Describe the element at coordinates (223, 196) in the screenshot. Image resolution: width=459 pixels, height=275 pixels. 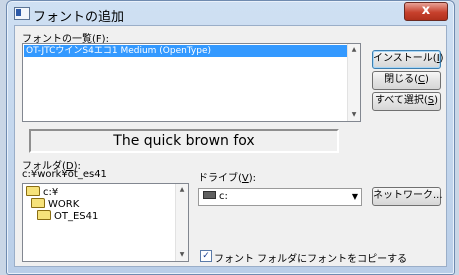
I see `drive-value: c:` at that location.